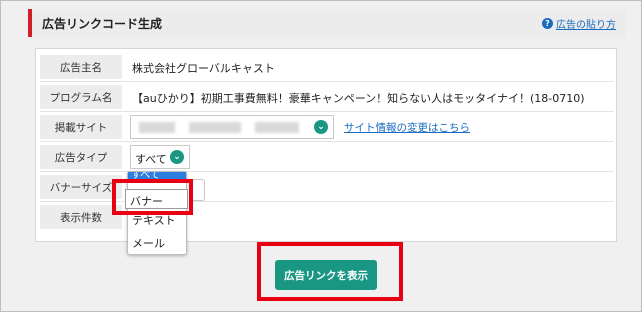  I want to click on ad-type-select: すべて ⌄, so click(160, 157).